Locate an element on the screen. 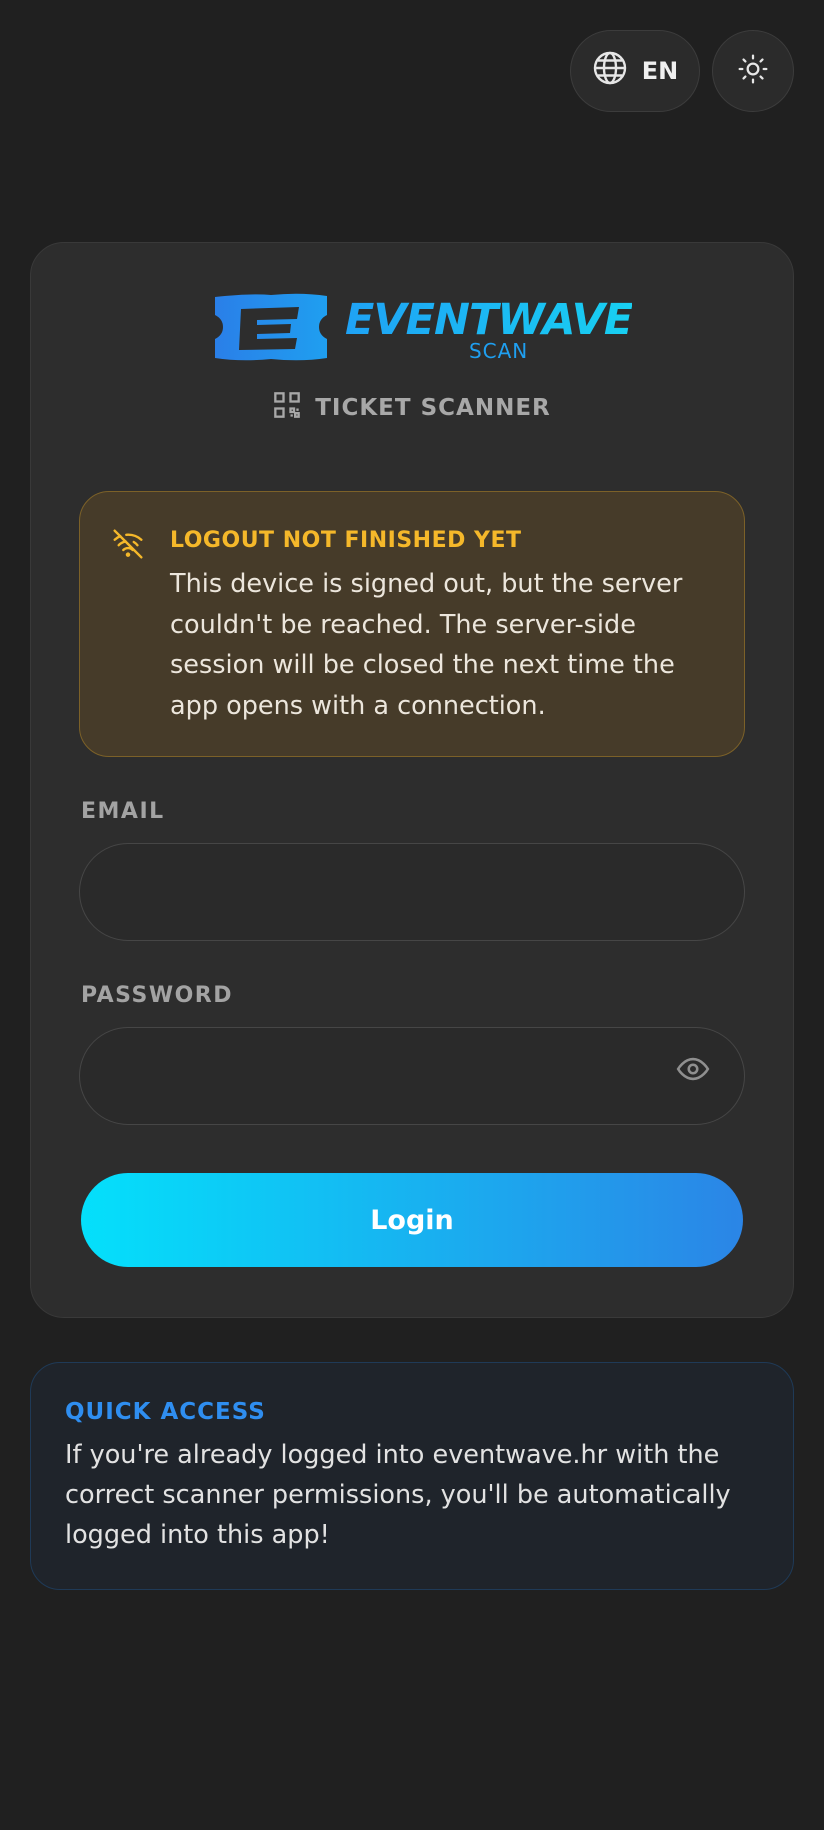 The height and width of the screenshot is (1830, 824). app-subtitle: TICKET SCANNER is located at coordinates (412, 408).